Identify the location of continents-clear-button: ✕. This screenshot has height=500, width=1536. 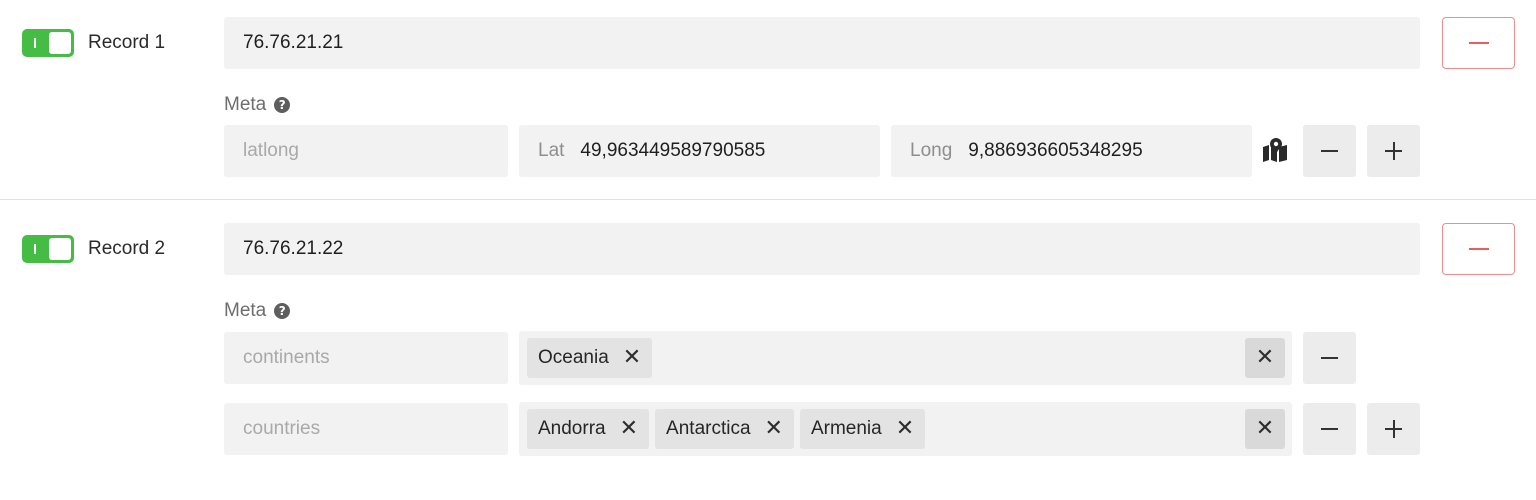
(1265, 358).